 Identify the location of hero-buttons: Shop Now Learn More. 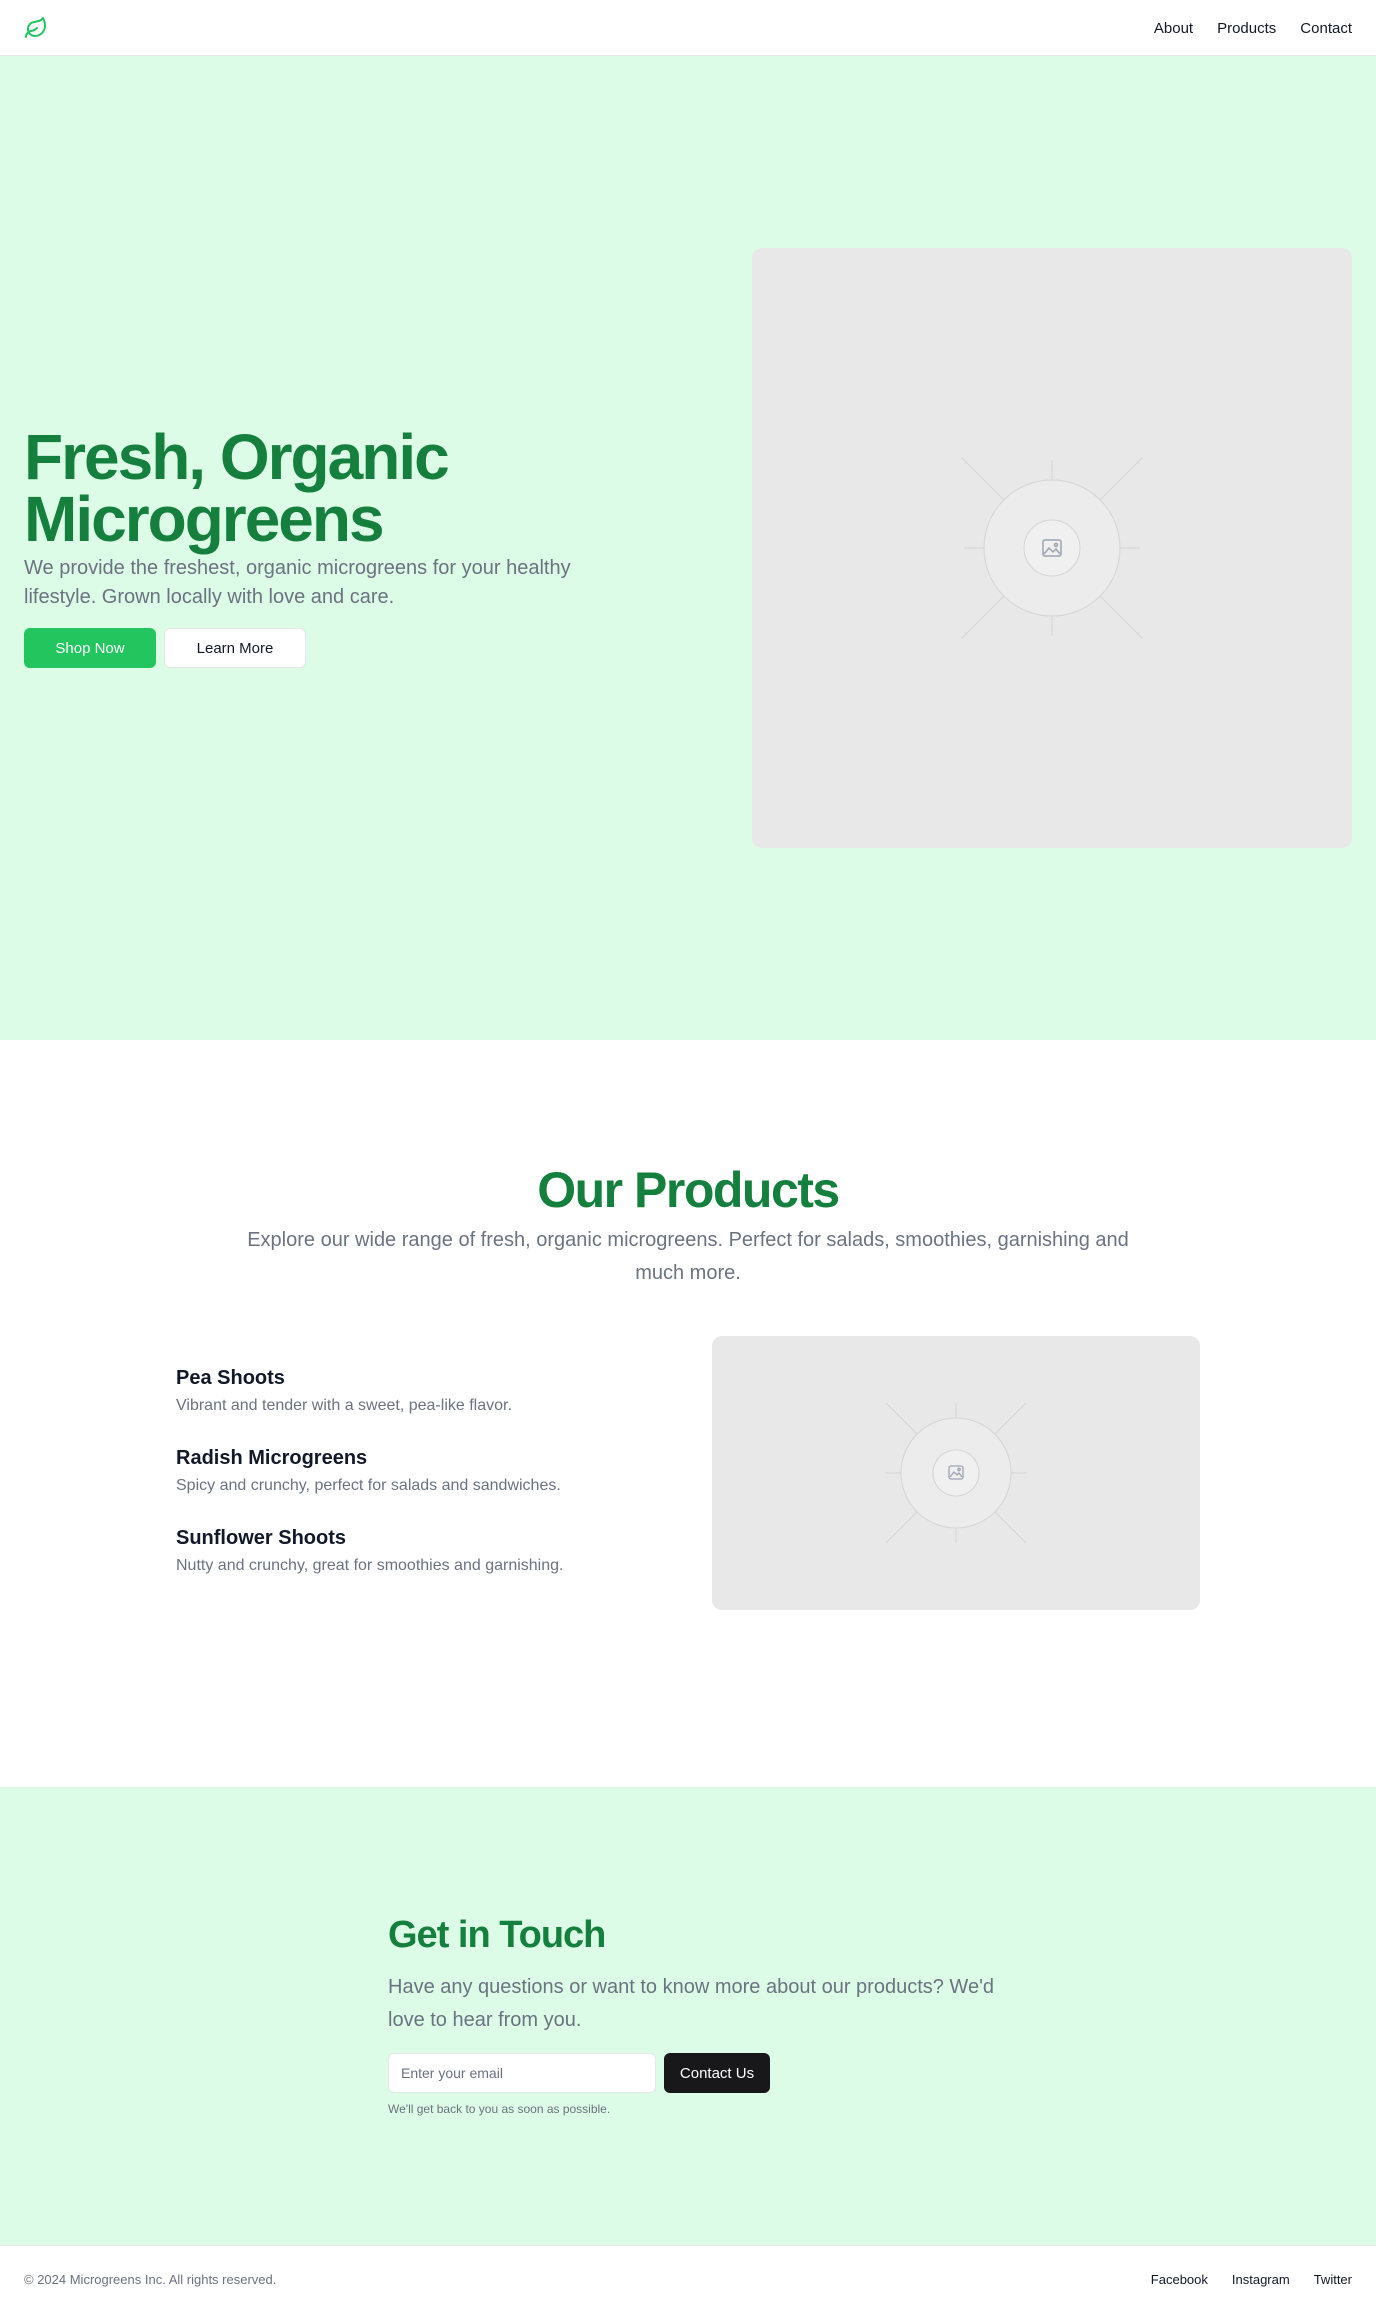
(165, 648).